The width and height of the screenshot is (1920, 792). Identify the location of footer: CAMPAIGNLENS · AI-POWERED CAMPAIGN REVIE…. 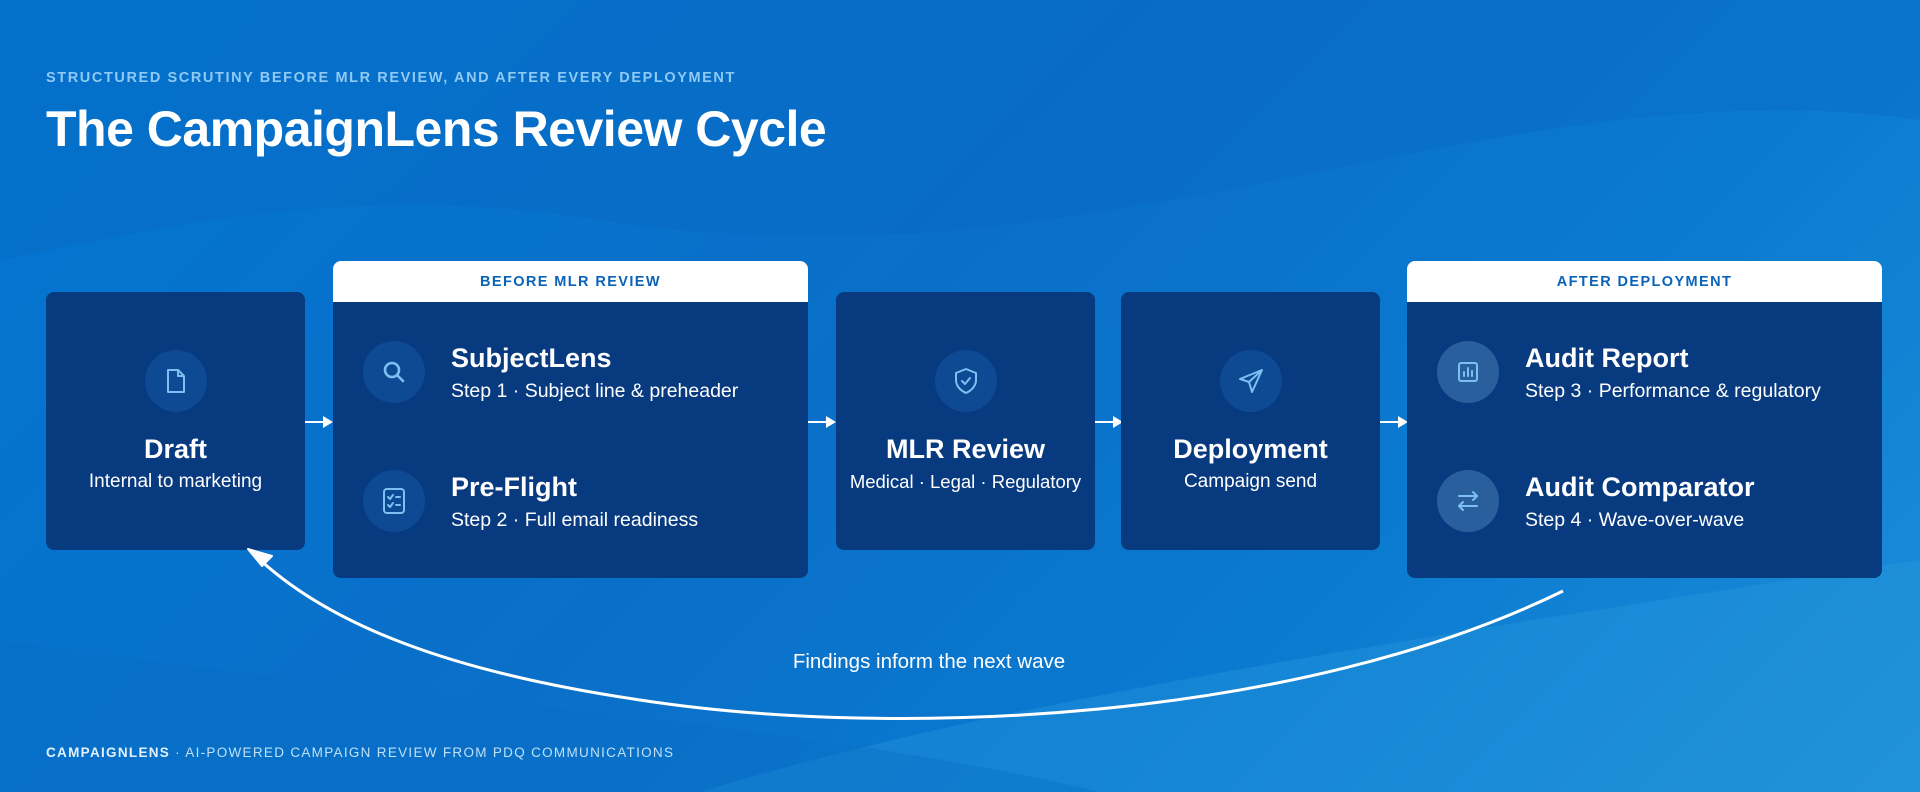
(360, 752).